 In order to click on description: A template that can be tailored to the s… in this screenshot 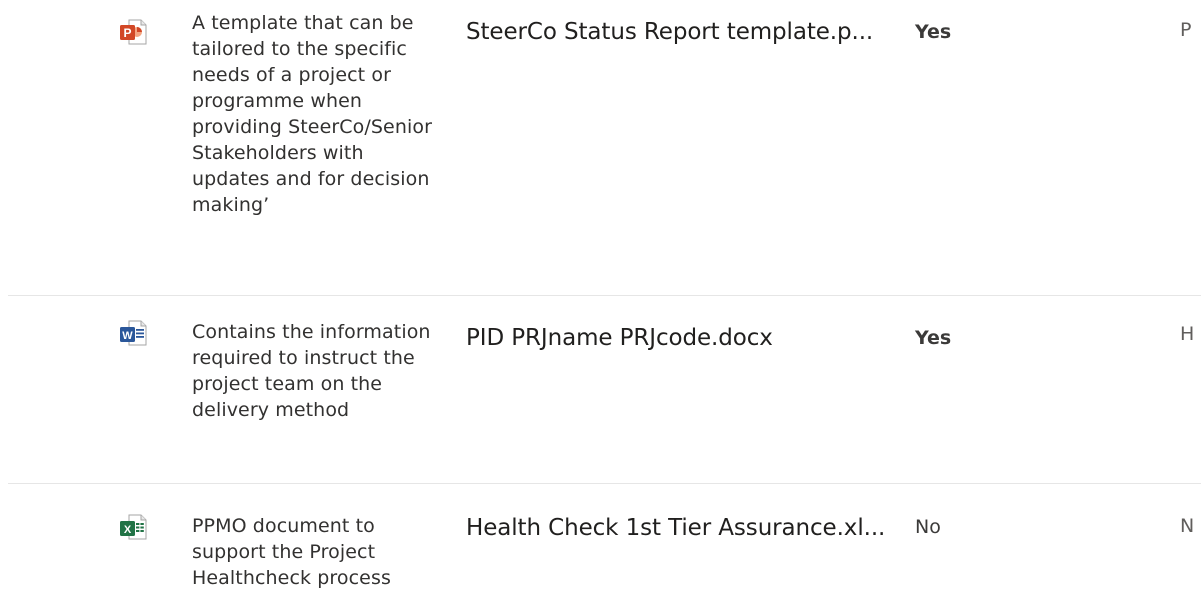, I will do `click(312, 114)`.